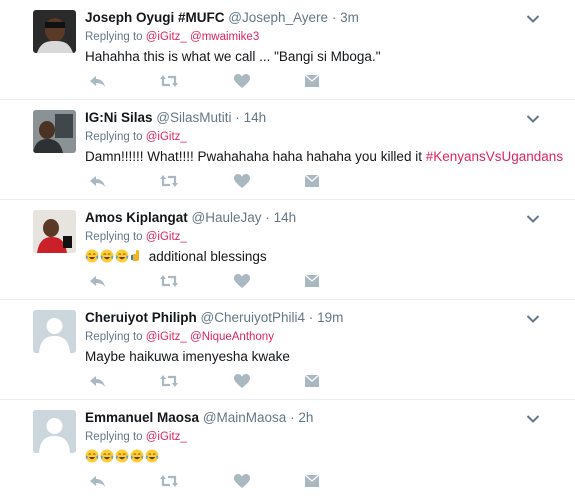 This screenshot has height=504, width=575. I want to click on tweet-body: Maybe haikuwa imenyesha kwake, so click(187, 356).